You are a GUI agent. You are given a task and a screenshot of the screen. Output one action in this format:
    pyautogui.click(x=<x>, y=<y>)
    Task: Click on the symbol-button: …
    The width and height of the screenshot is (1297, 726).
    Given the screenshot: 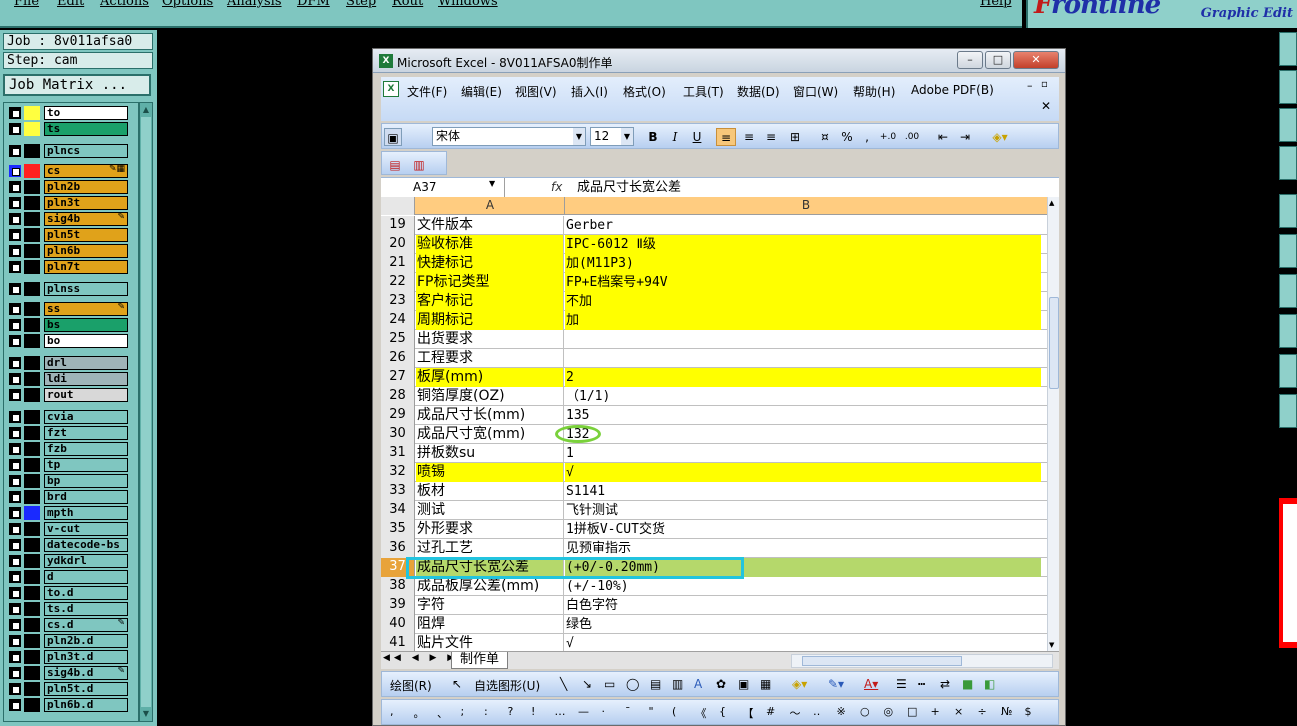 What is the action you would take?
    pyautogui.click(x=560, y=711)
    